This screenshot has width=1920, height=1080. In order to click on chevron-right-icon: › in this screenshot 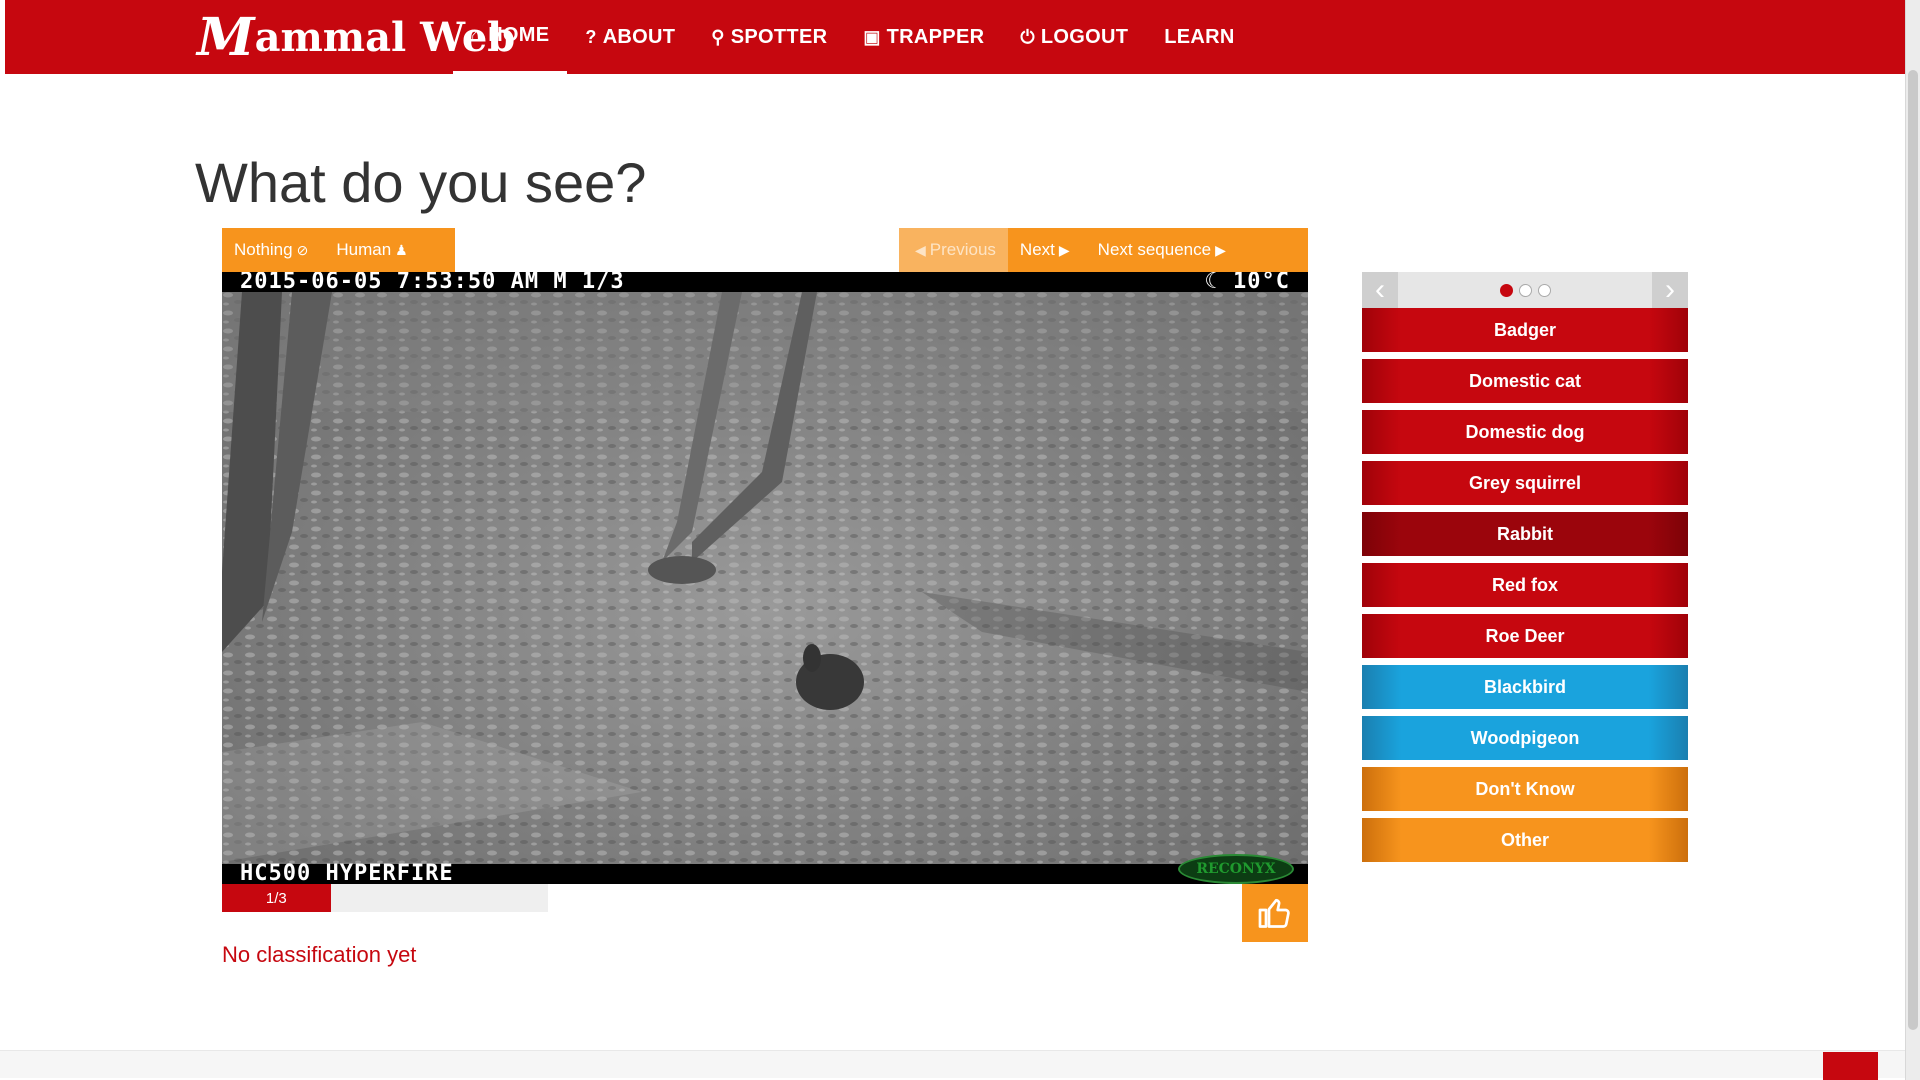, I will do `click(1670, 289)`.